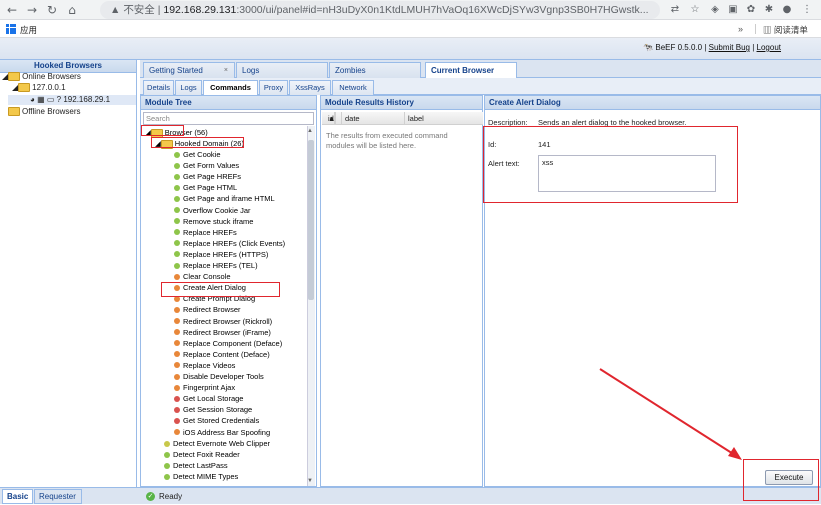 The height and width of the screenshot is (505, 821). I want to click on warning-icon: ▲, so click(117, 10).